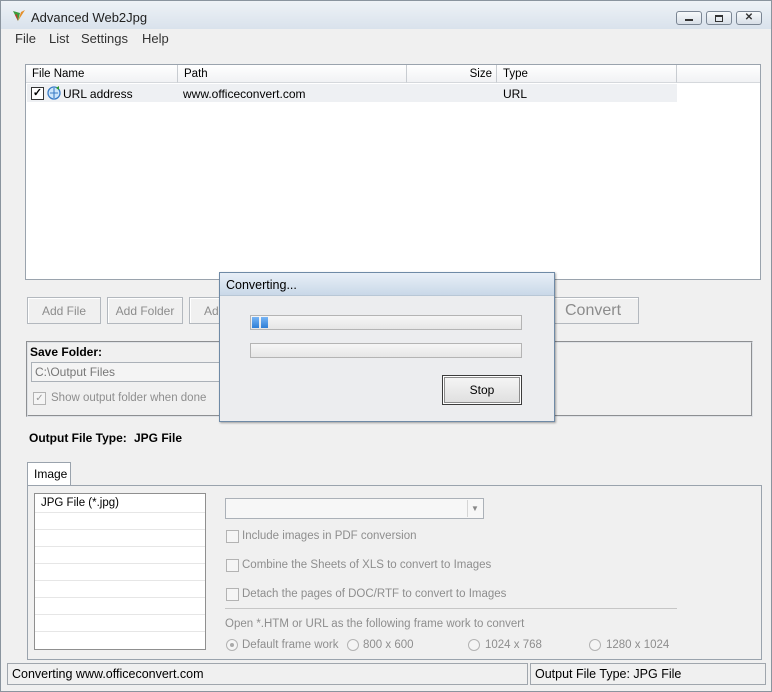 The image size is (772, 692). What do you see at coordinates (388, 645) in the screenshot?
I see `radio-800x600-label: 800 x 600` at bounding box center [388, 645].